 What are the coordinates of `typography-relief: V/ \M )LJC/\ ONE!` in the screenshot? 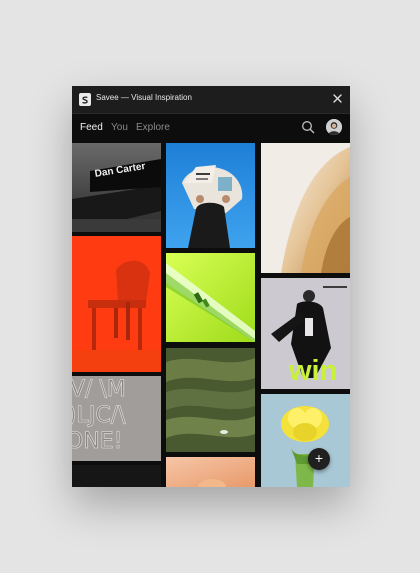 It's located at (116, 418).